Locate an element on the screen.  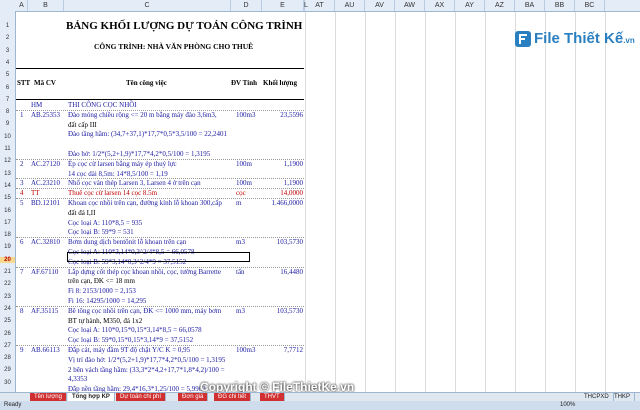
row-header: 26 is located at coordinates (7, 334).